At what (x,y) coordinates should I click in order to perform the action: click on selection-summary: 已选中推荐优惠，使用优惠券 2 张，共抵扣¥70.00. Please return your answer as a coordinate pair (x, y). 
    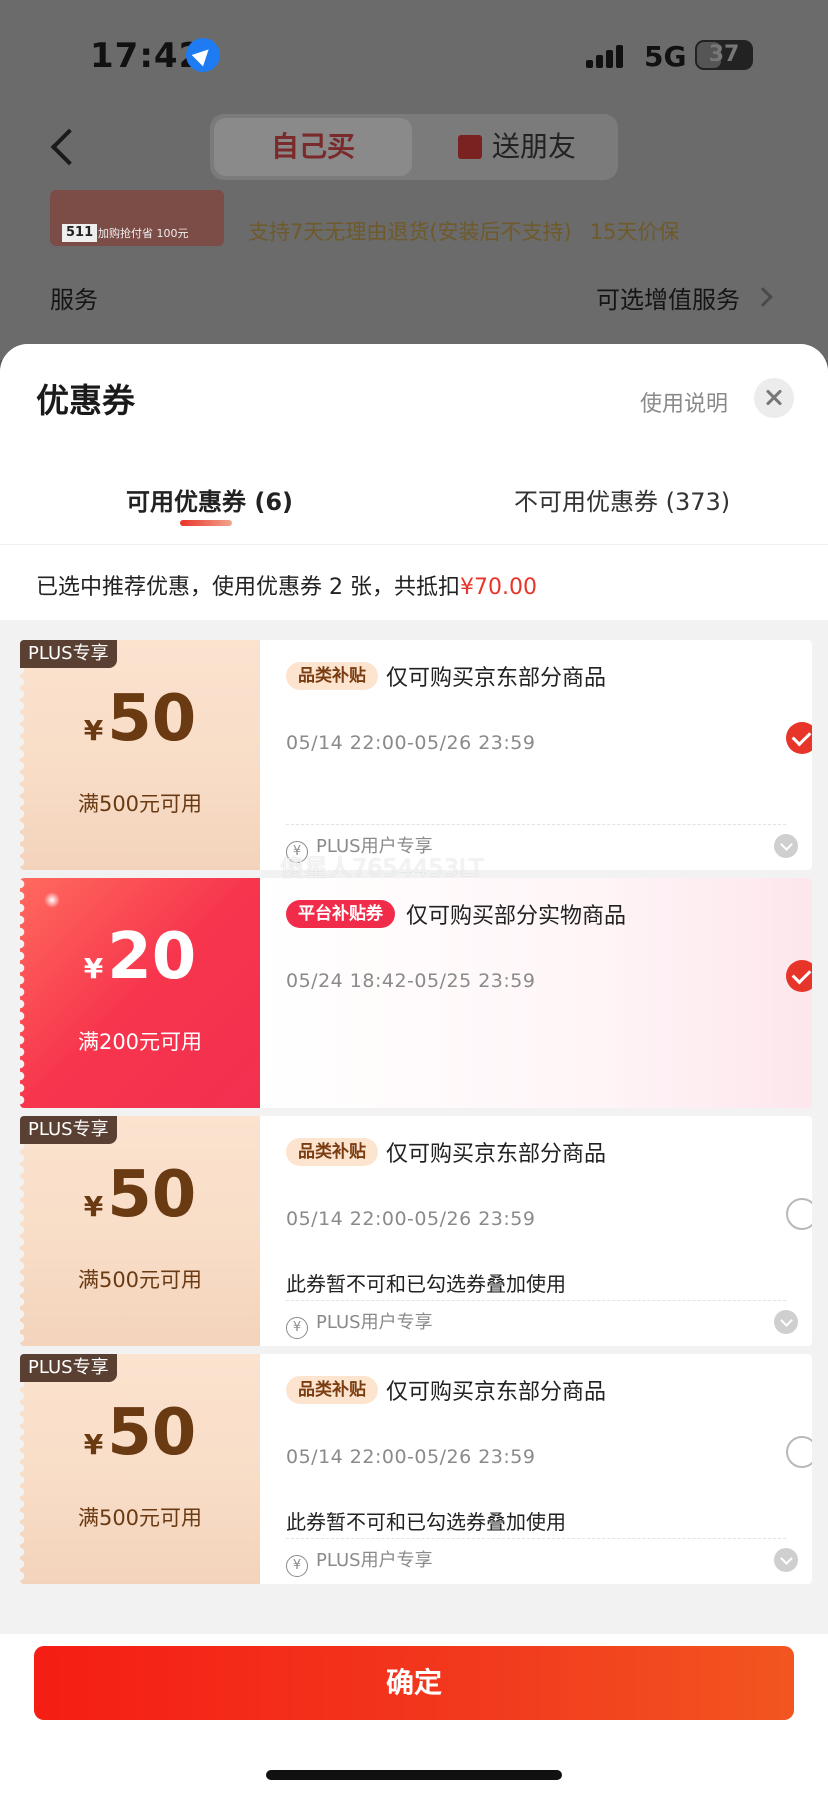
    Looking at the image, I should click on (414, 582).